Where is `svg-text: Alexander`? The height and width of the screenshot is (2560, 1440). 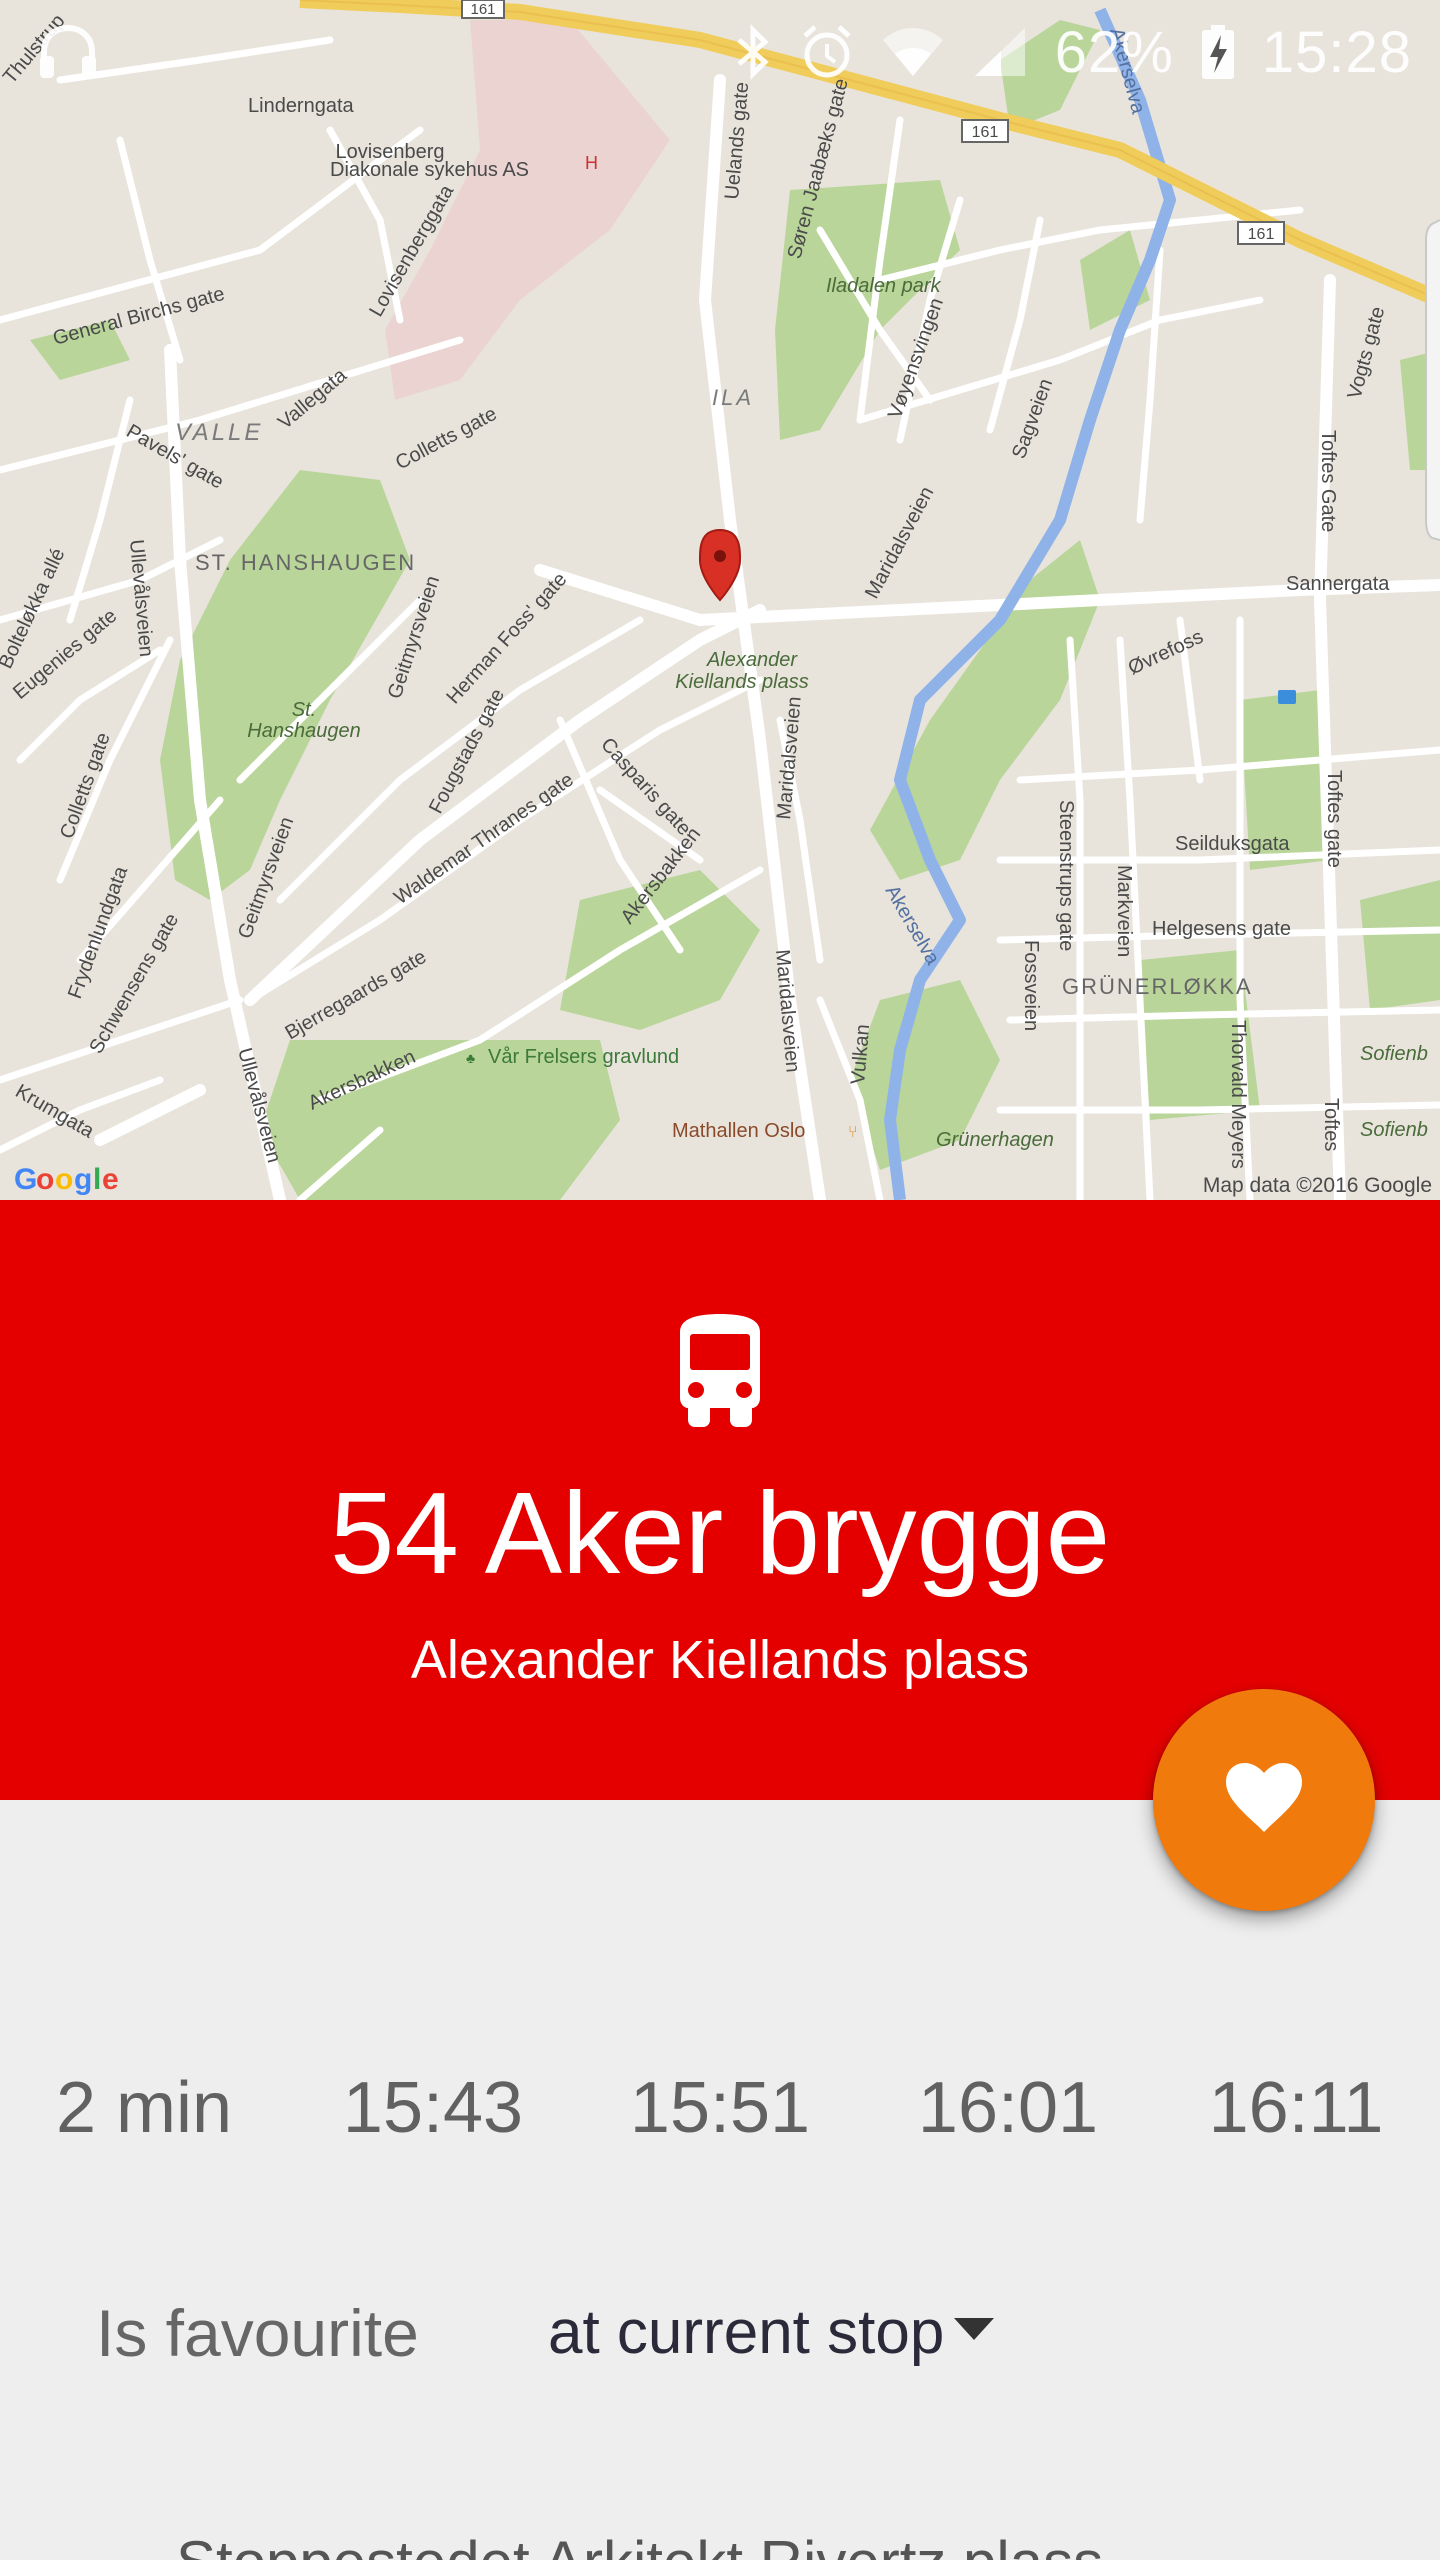
svg-text: Alexander is located at coordinates (752, 660).